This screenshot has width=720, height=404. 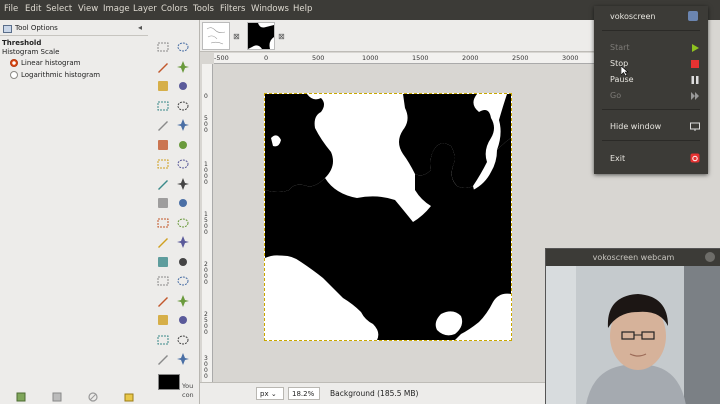 What do you see at coordinates (75, 398) in the screenshot?
I see `dock-bottom-bar` at bounding box center [75, 398].